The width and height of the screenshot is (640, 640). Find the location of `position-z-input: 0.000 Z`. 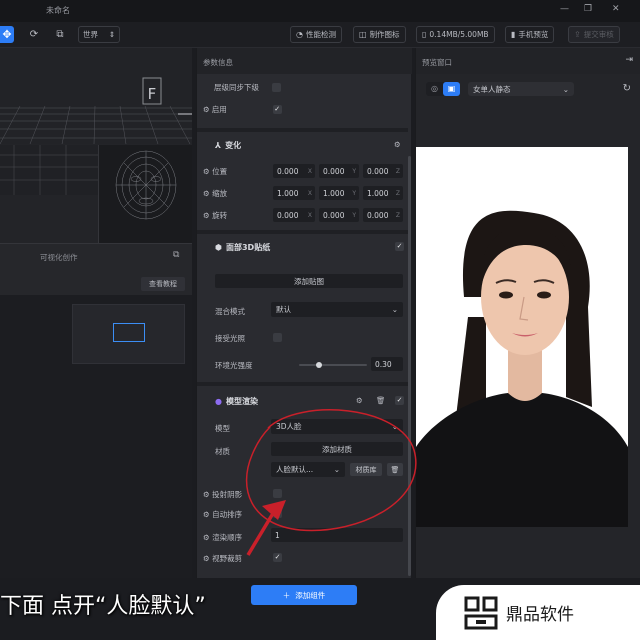

position-z-input: 0.000 Z is located at coordinates (383, 171).